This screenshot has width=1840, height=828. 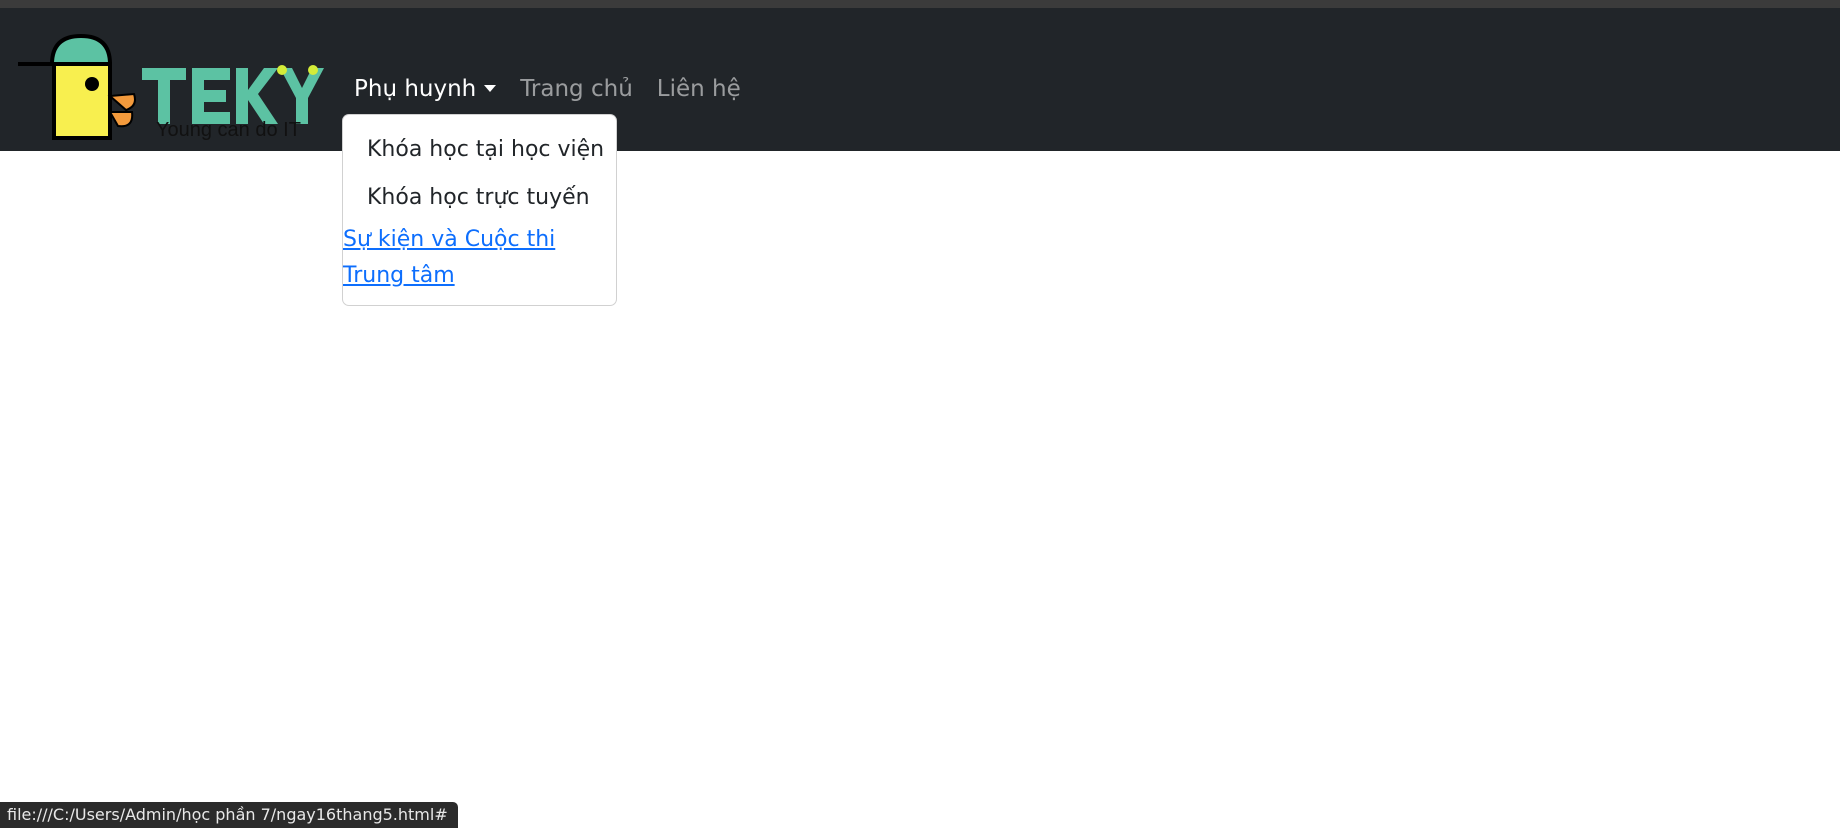 I want to click on teky-logo: Young can do IT, so click(x=170, y=87).